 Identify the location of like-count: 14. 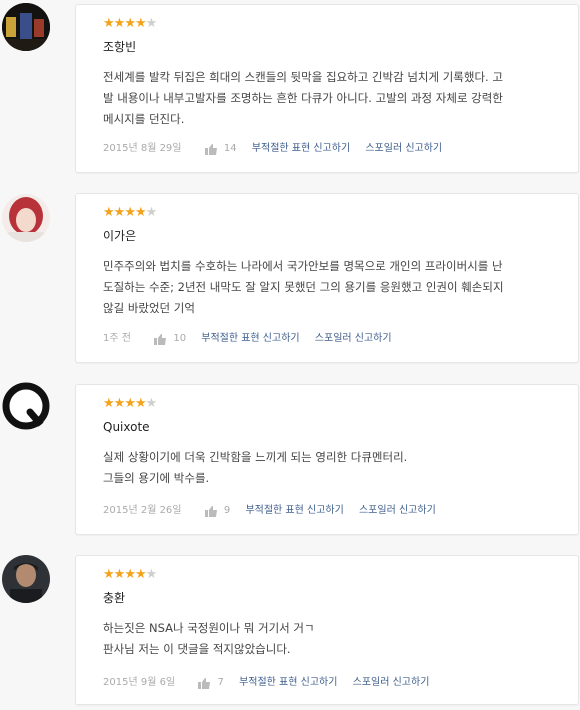
(230, 148).